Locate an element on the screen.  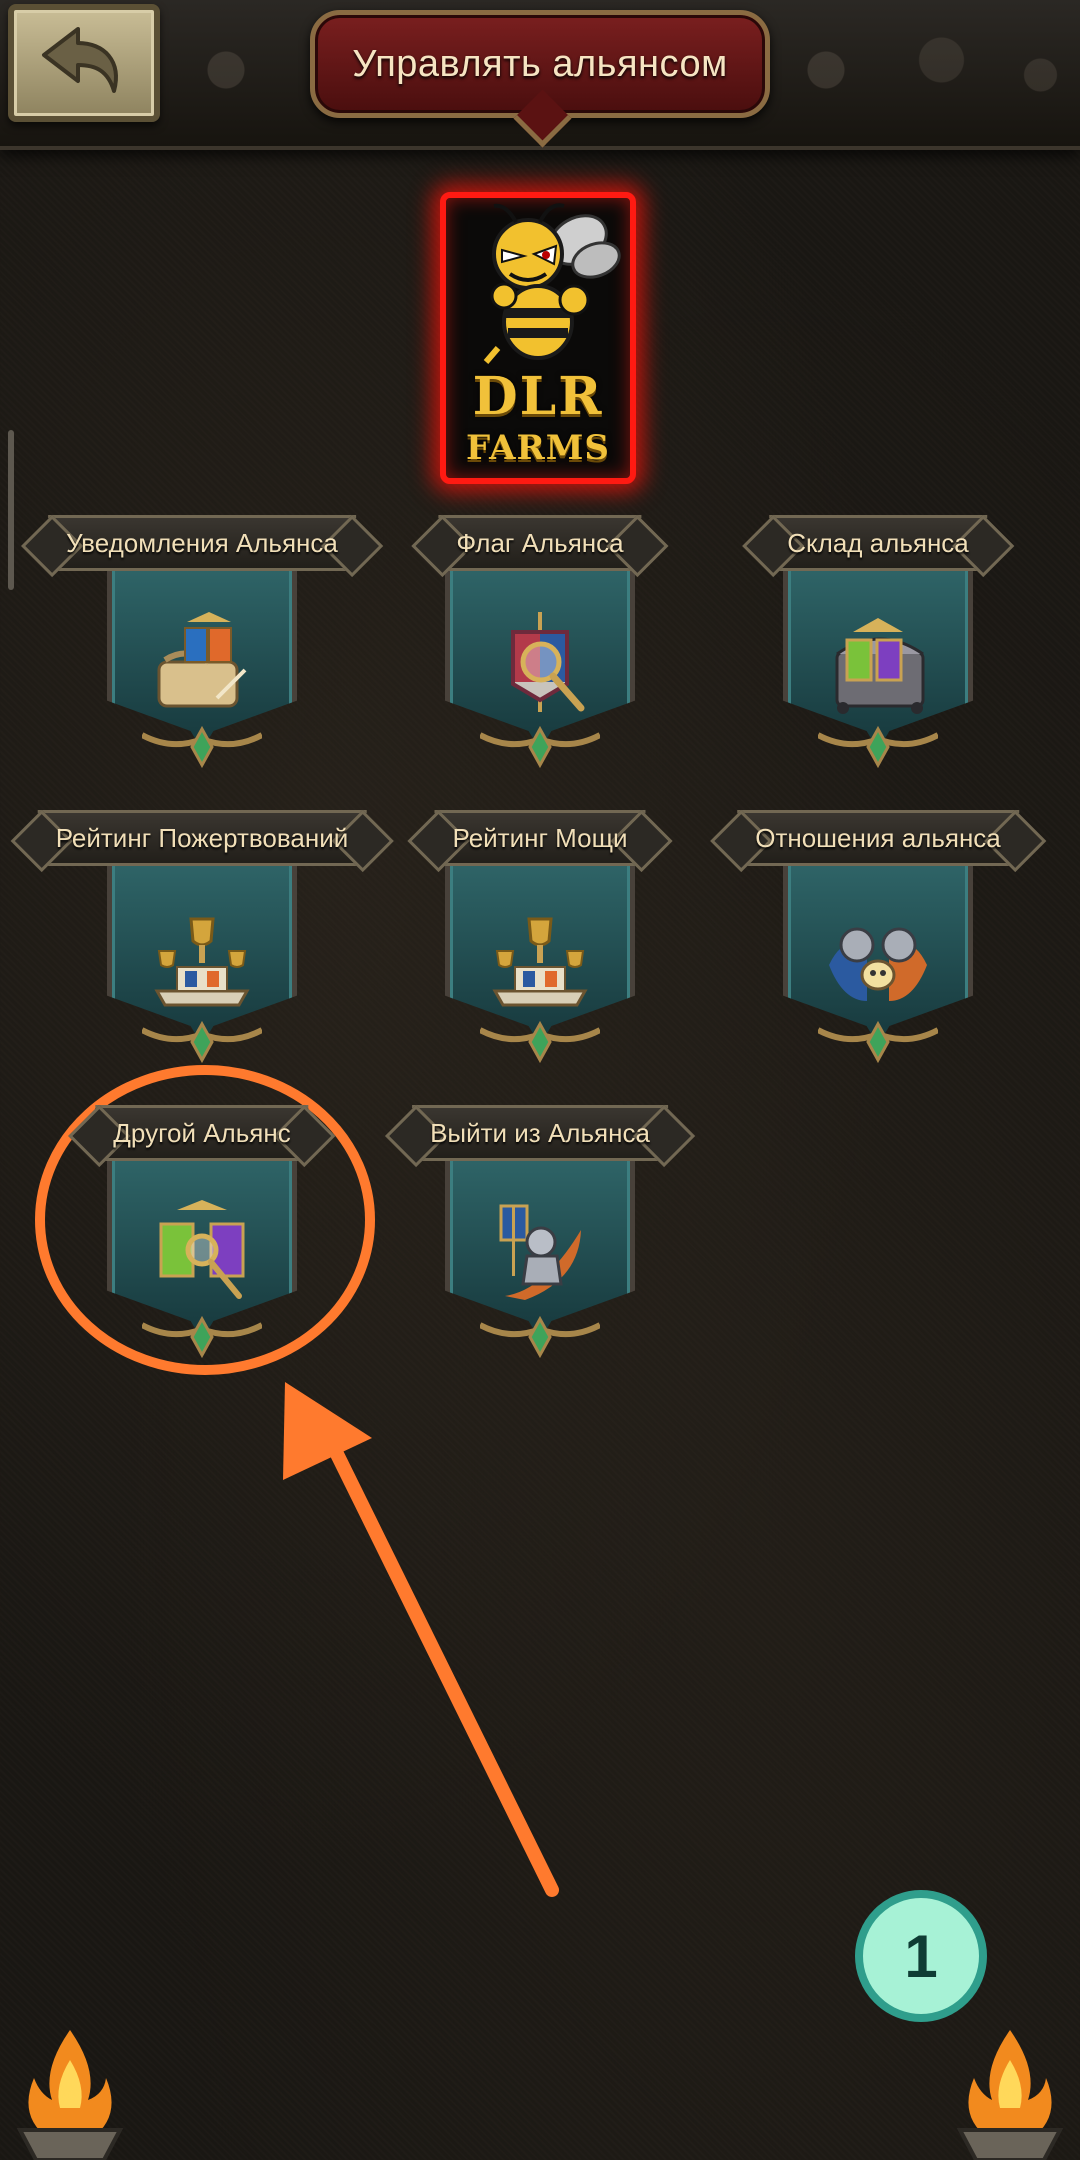
scroll-notifications-icon is located at coordinates (202, 660).